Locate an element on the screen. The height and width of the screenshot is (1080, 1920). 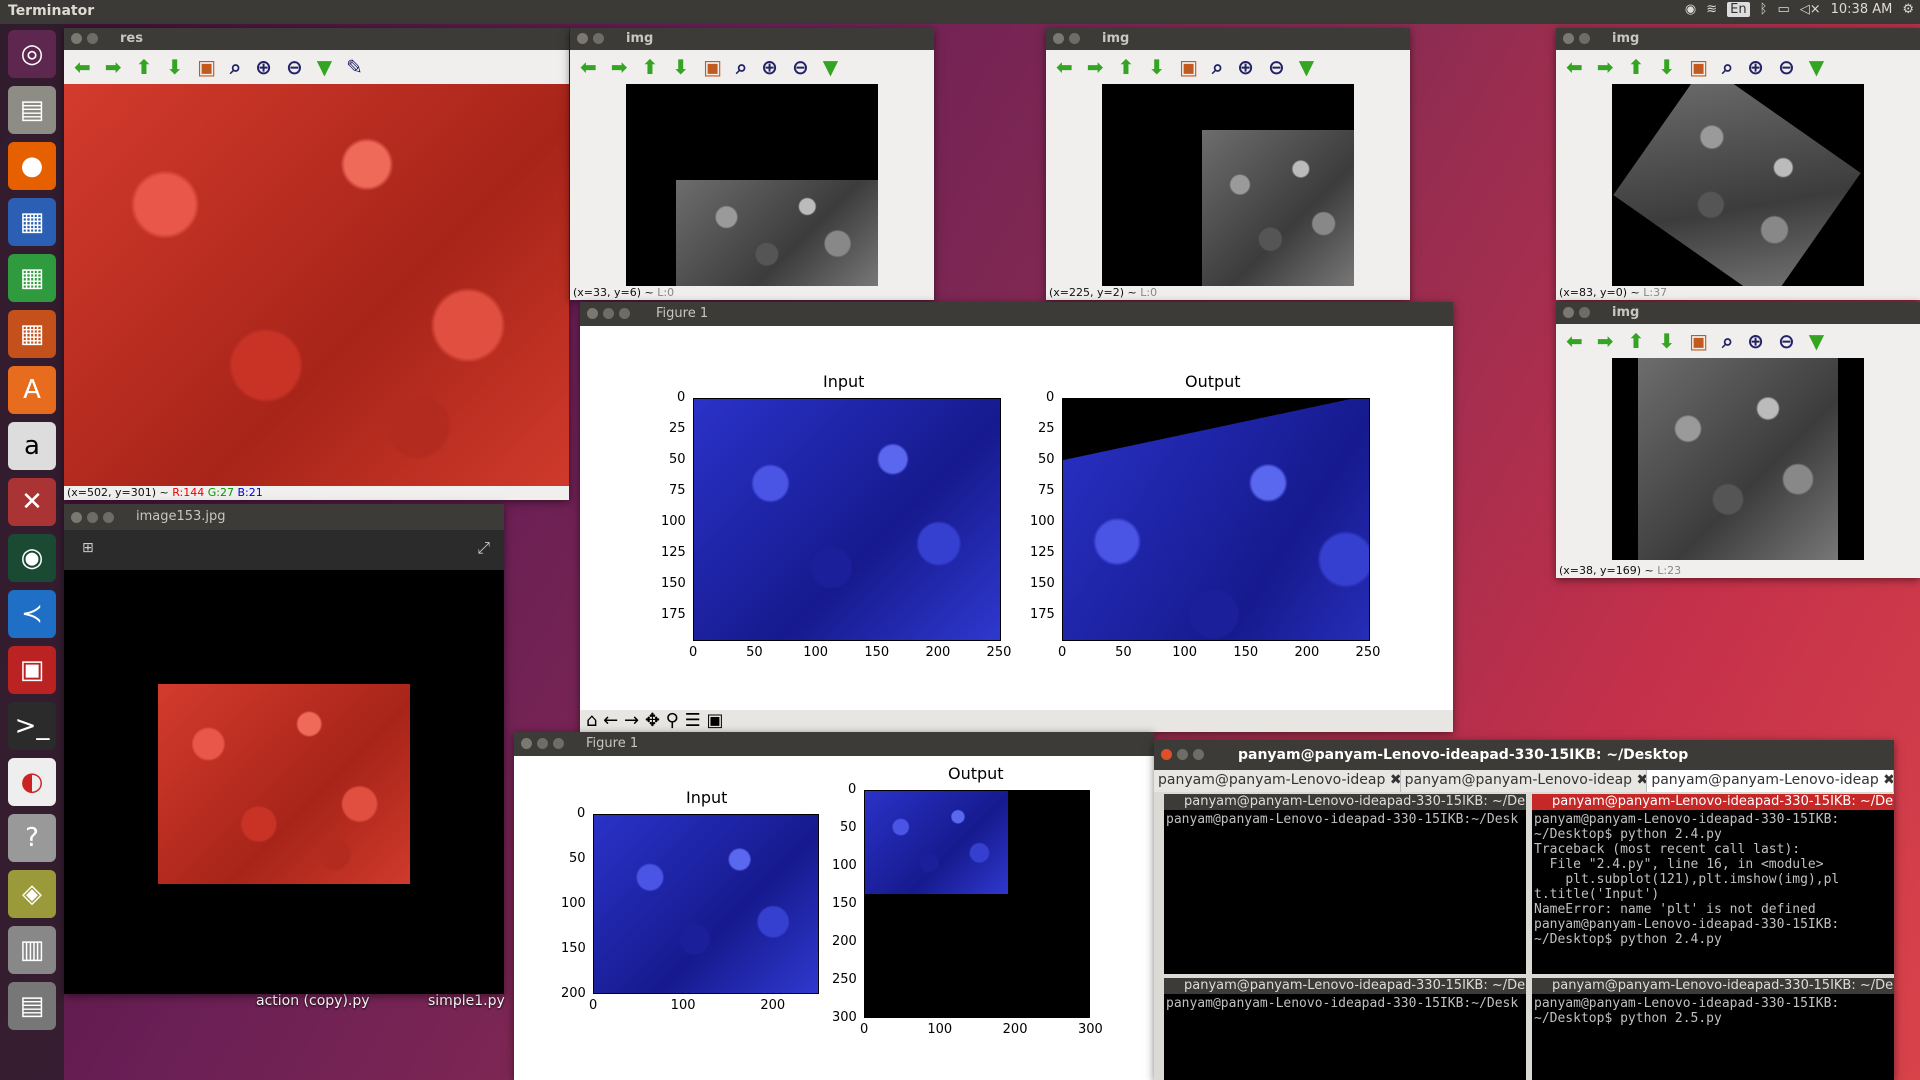
terminator-icon: ▣ is located at coordinates (32, 670).